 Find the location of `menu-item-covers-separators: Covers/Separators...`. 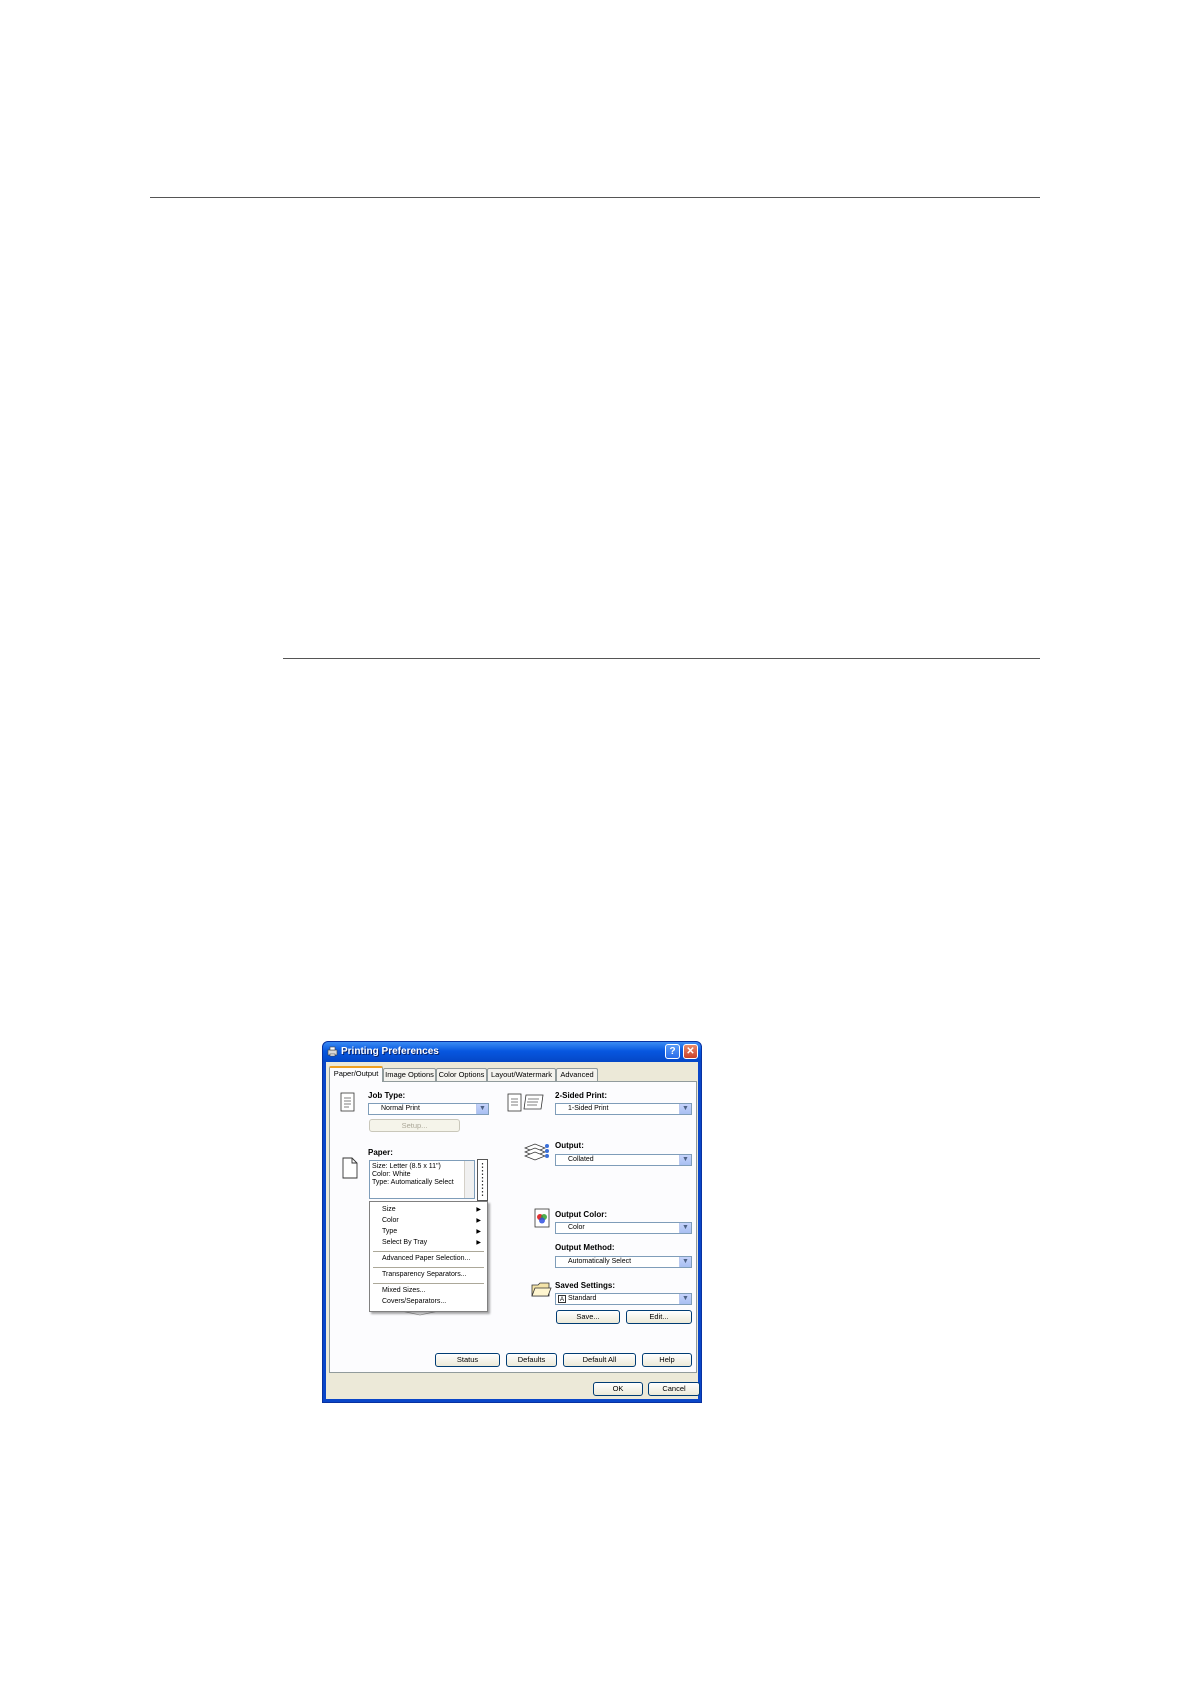

menu-item-covers-separators: Covers/Separators... is located at coordinates (414, 1301).